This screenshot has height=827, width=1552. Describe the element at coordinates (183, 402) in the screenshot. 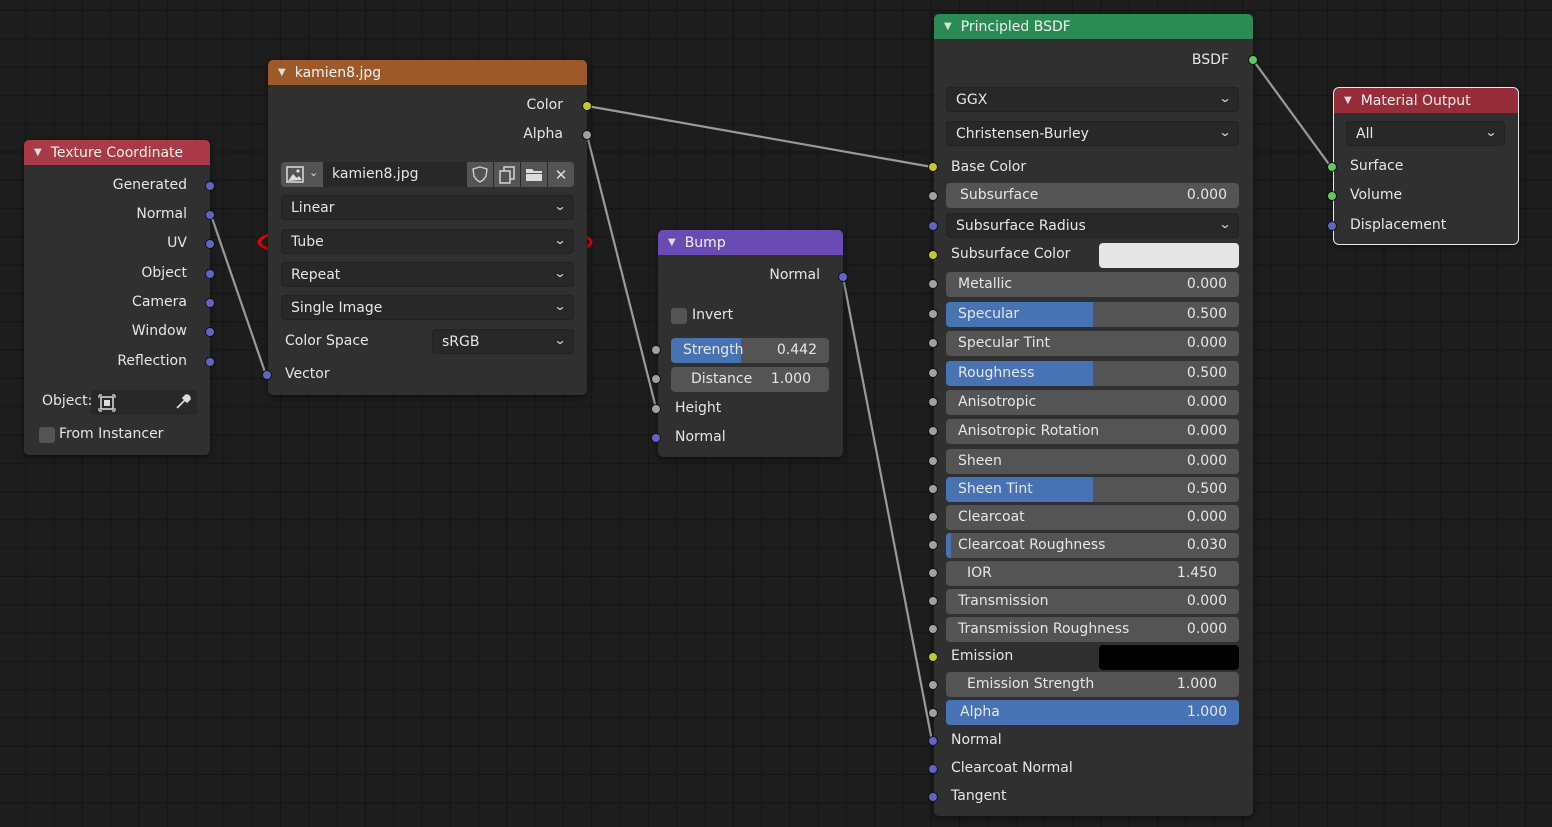

I see `eyedropper-icon` at that location.